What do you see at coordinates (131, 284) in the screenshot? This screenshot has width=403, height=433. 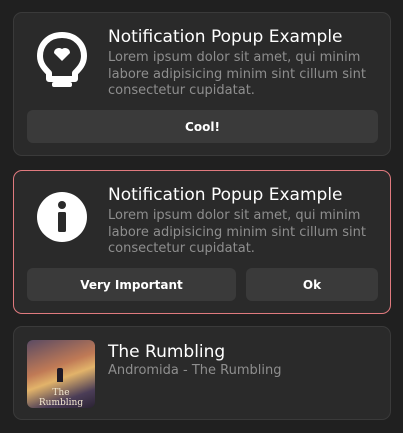 I see `very-important-button: Very Important` at bounding box center [131, 284].